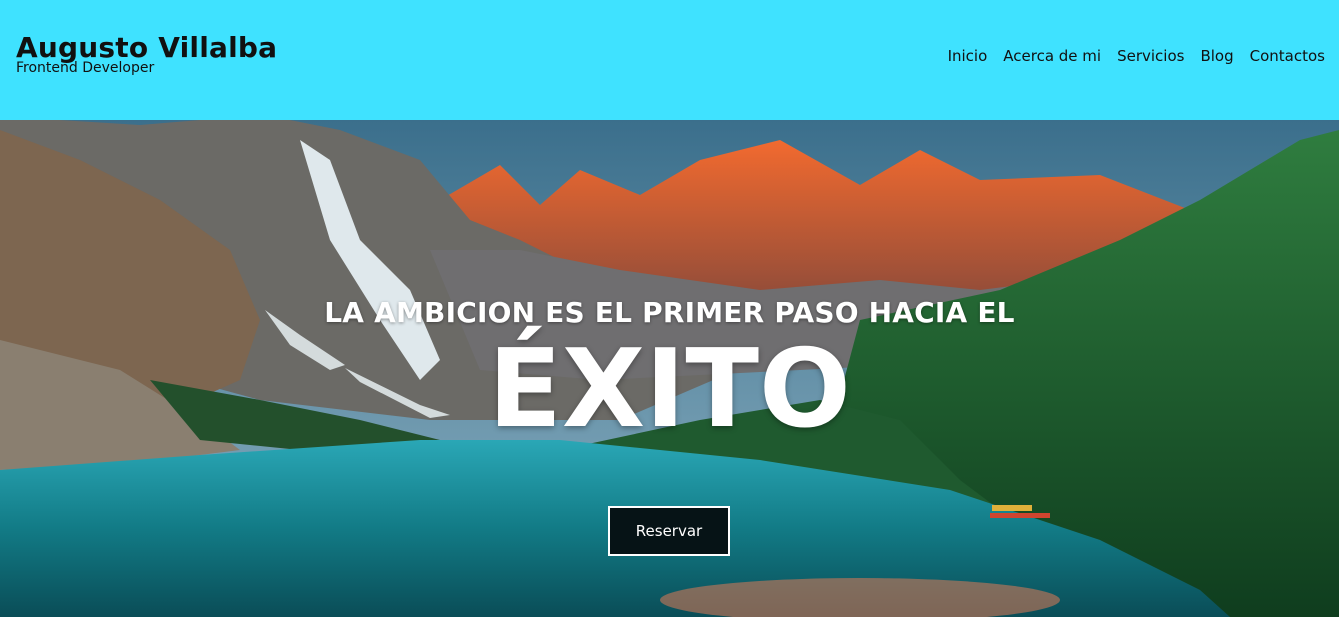  What do you see at coordinates (669, 312) in the screenshot?
I see `hero-tagline: LA AMBICION ES EL PRIMER PASO HACIA EL` at bounding box center [669, 312].